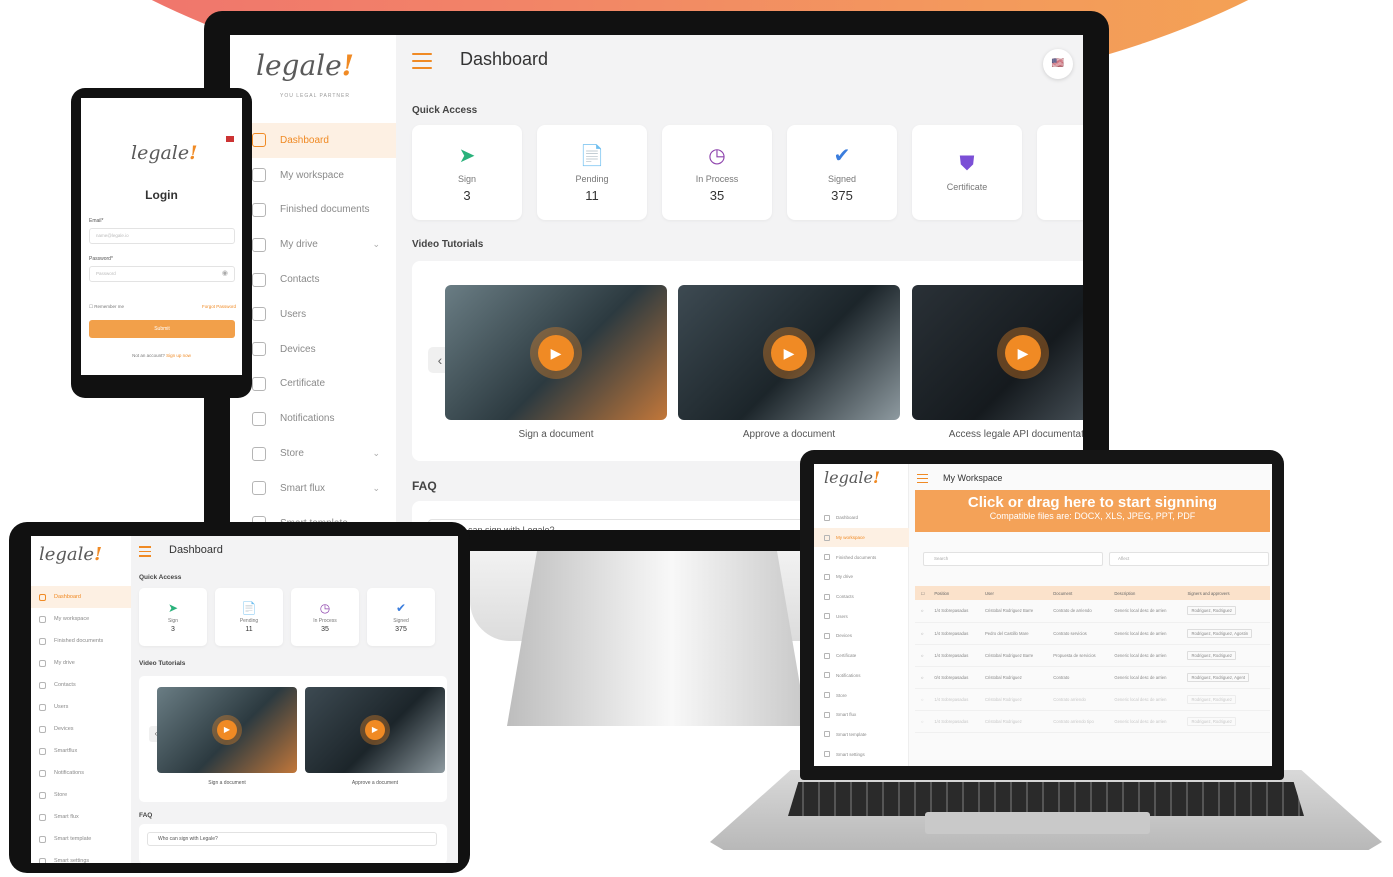  What do you see at coordinates (1189, 559) in the screenshot?
I see `filter-select: Aflect` at bounding box center [1189, 559].